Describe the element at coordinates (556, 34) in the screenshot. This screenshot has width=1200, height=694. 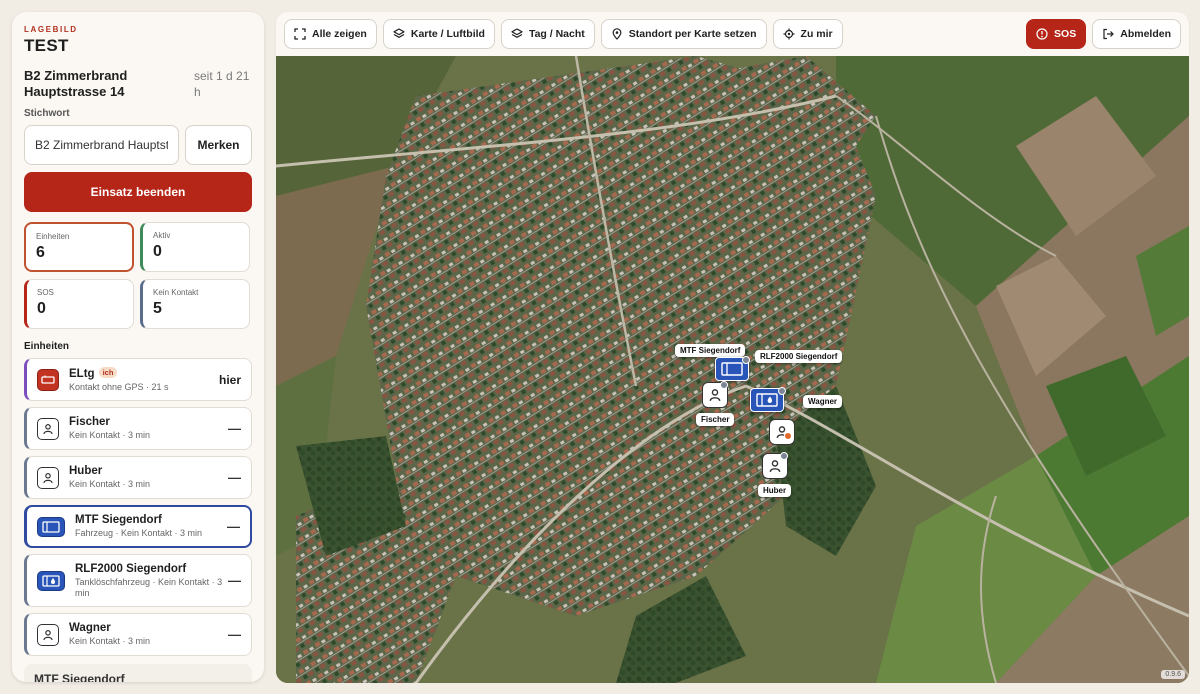
I see `day-night-label: Tag / Nacht` at that location.